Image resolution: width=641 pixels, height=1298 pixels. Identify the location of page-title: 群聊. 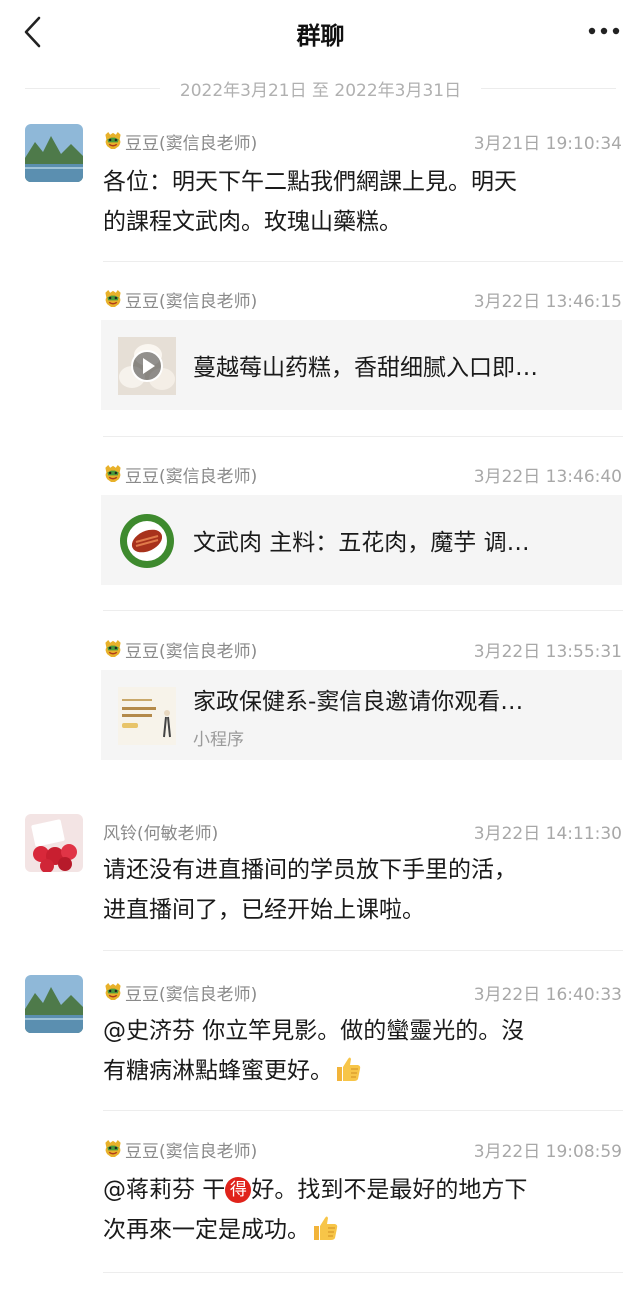
(320, 36).